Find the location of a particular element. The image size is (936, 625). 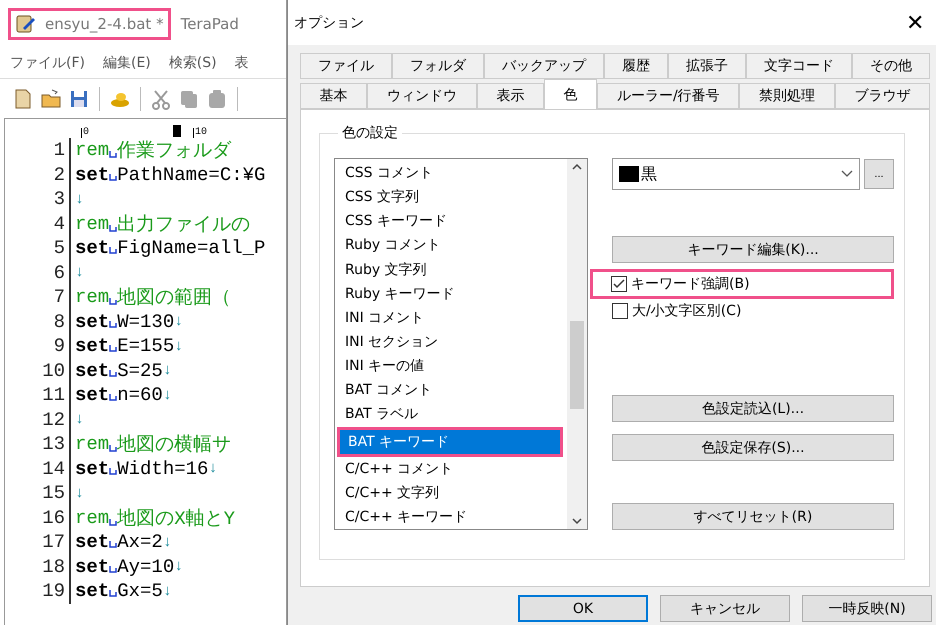

dialog-button: OK is located at coordinates (583, 608).